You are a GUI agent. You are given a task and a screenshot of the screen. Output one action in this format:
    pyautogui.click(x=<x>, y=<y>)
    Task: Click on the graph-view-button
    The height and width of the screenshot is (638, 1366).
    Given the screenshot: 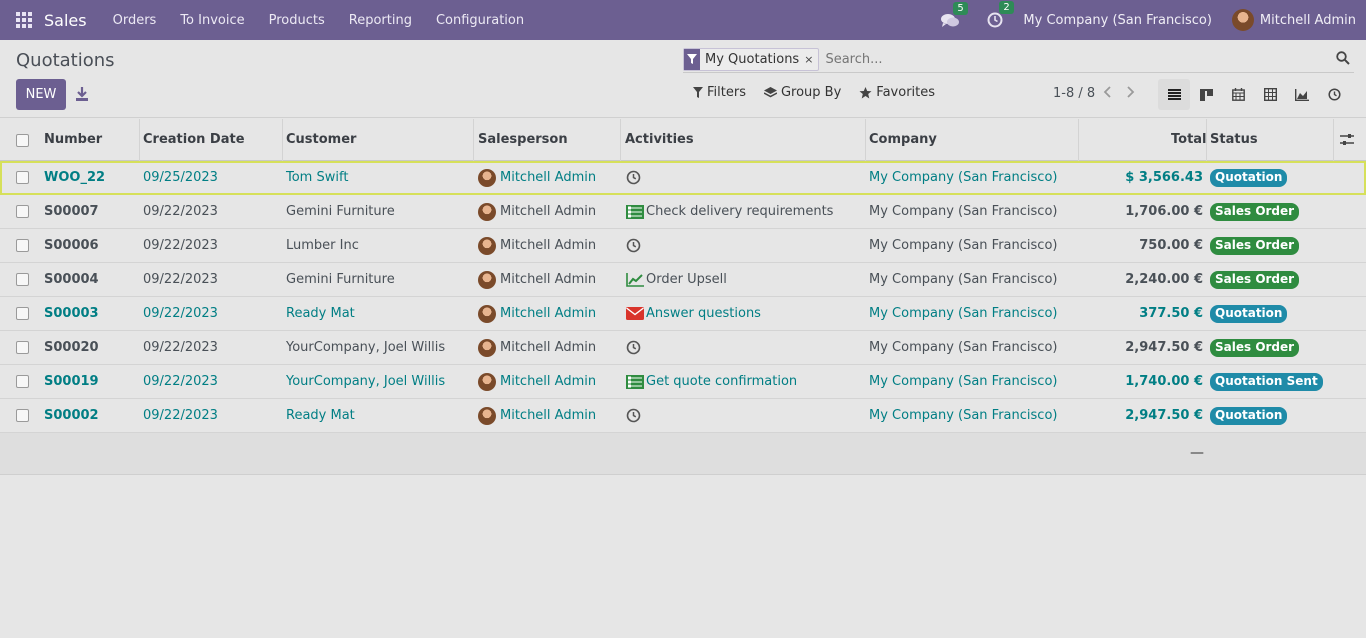 What is the action you would take?
    pyautogui.click(x=1302, y=94)
    